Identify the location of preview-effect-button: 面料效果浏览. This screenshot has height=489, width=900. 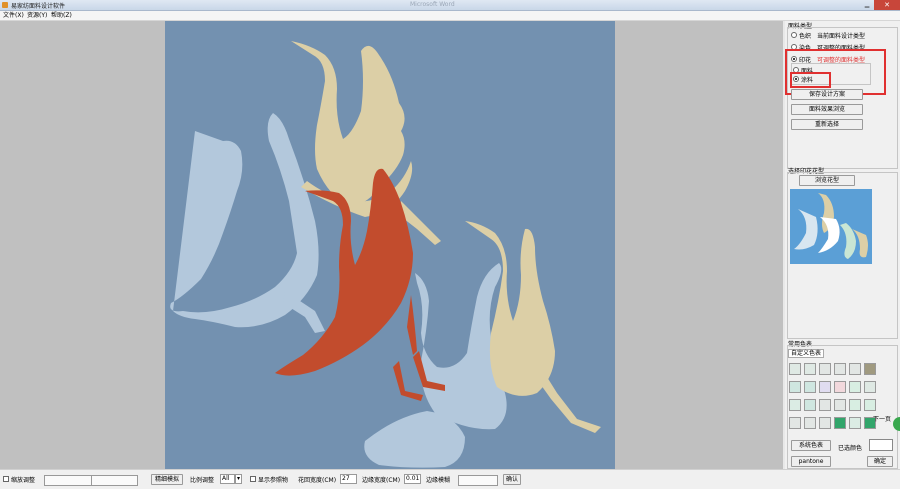
(827, 109).